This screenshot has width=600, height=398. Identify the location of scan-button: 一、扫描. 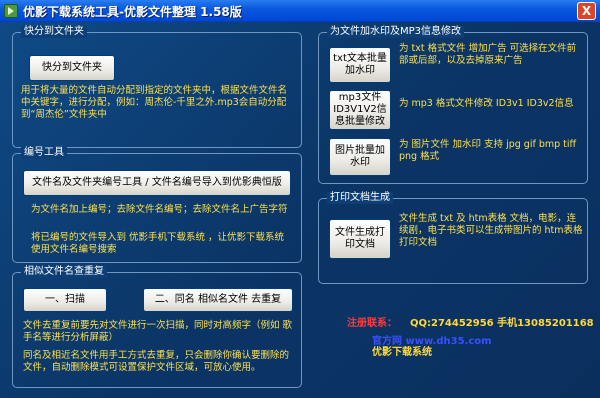
(65, 300).